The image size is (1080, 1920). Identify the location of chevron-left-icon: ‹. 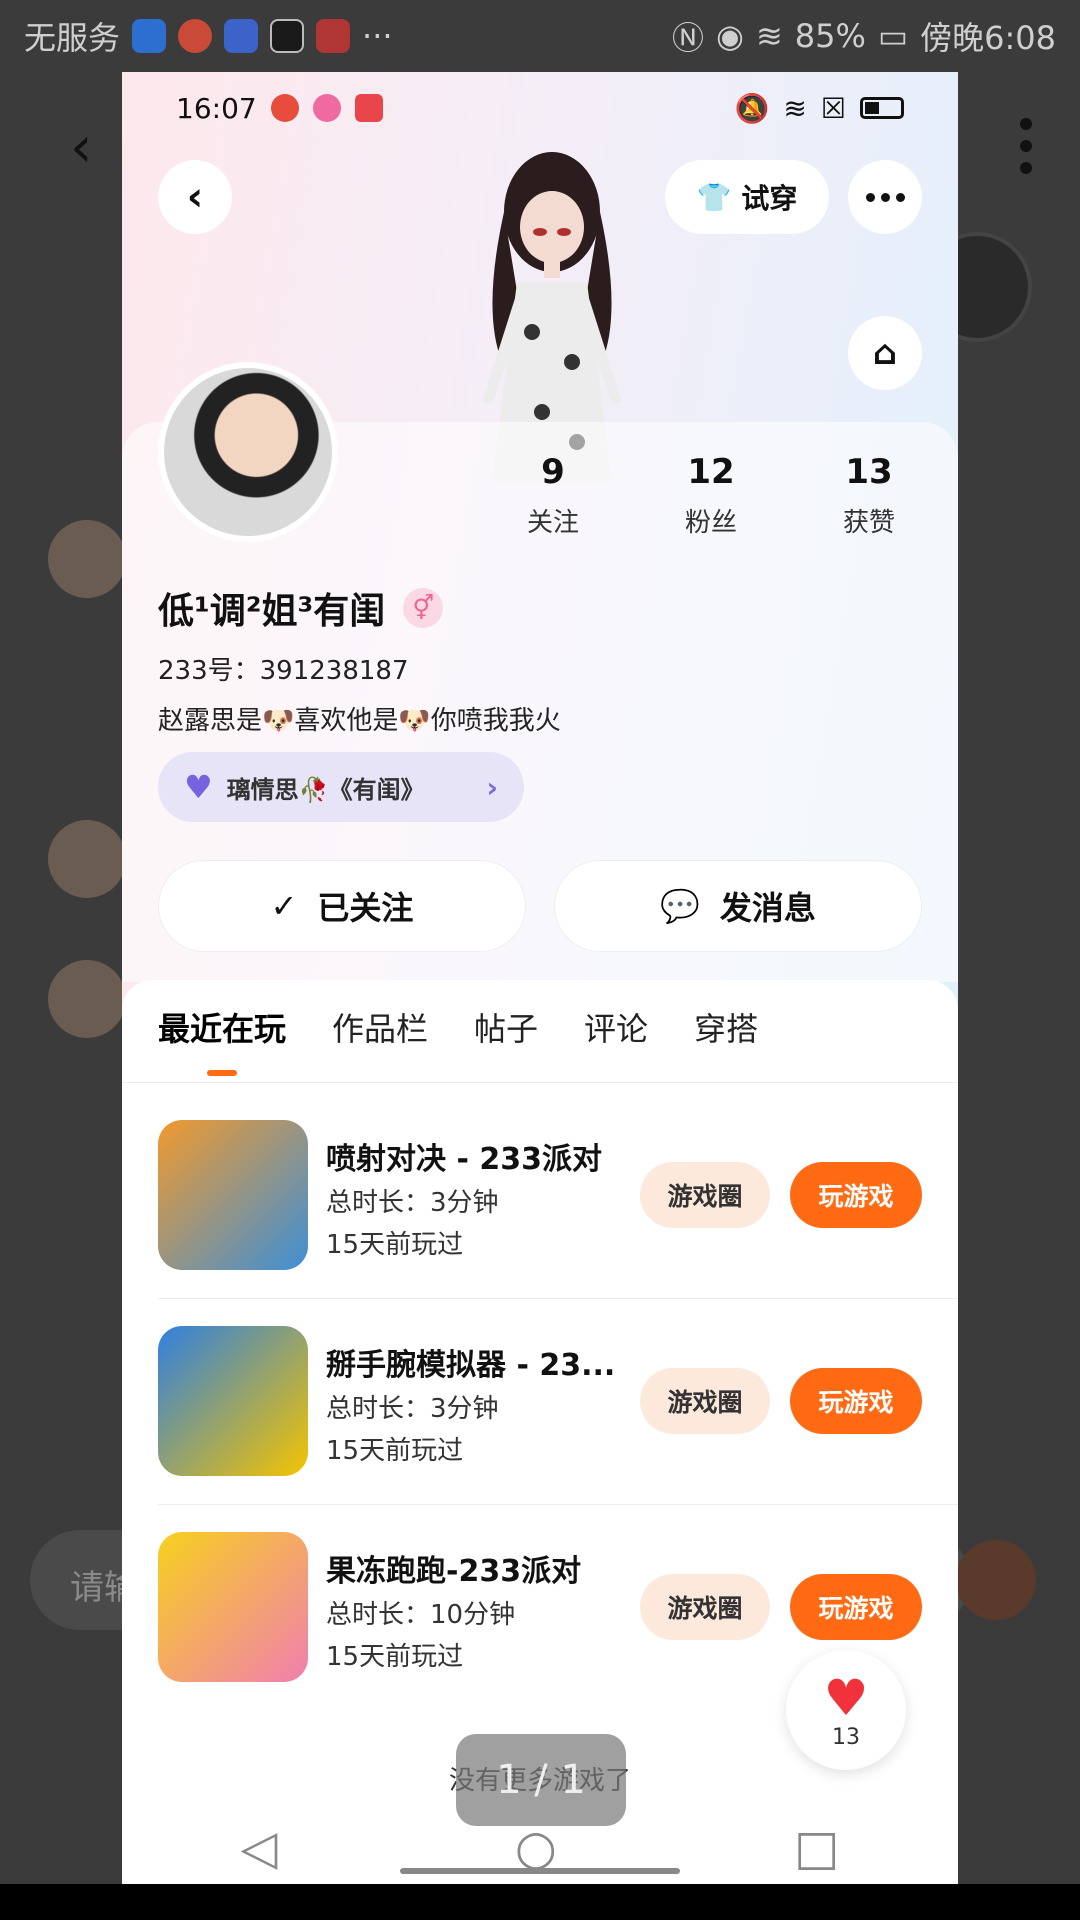
(195, 197).